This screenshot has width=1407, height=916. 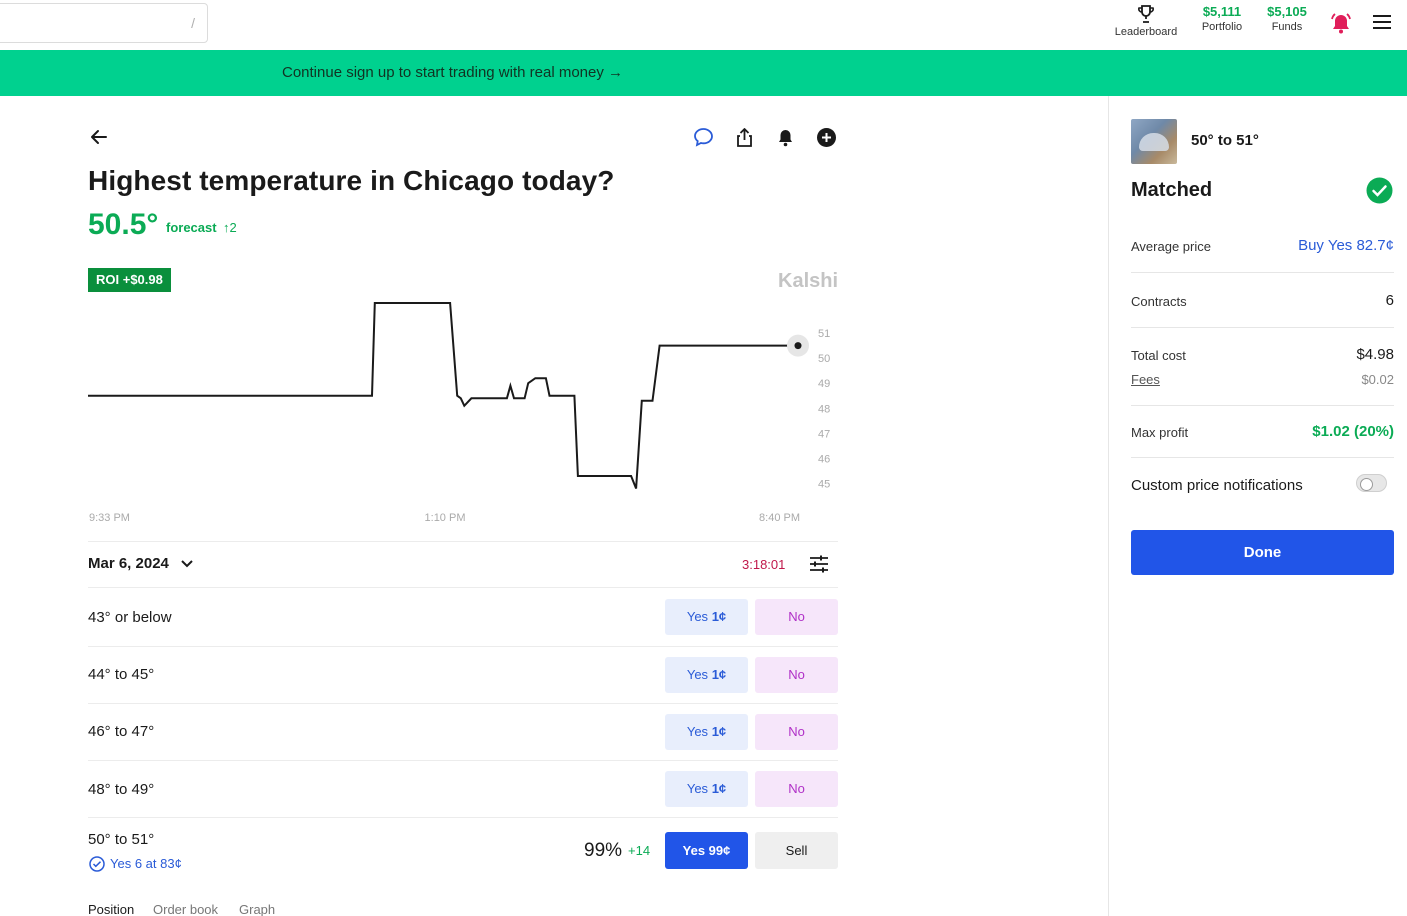 What do you see at coordinates (603, 850) in the screenshot?
I see `probability-percent: 99%` at bounding box center [603, 850].